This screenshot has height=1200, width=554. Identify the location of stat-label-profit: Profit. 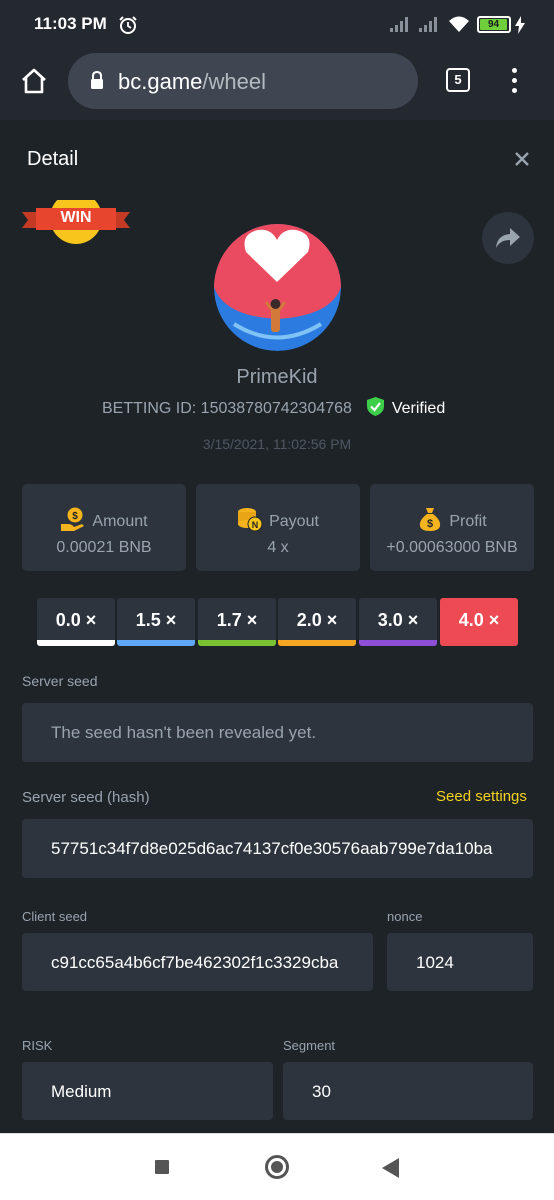
(468, 521).